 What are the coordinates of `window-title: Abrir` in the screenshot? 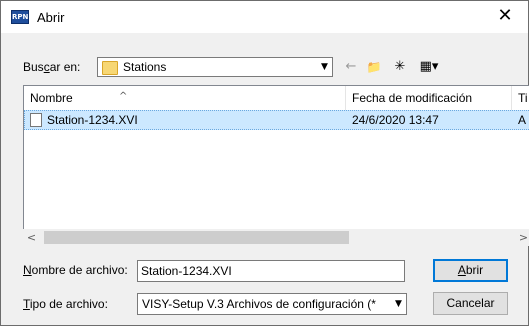 It's located at (51, 17).